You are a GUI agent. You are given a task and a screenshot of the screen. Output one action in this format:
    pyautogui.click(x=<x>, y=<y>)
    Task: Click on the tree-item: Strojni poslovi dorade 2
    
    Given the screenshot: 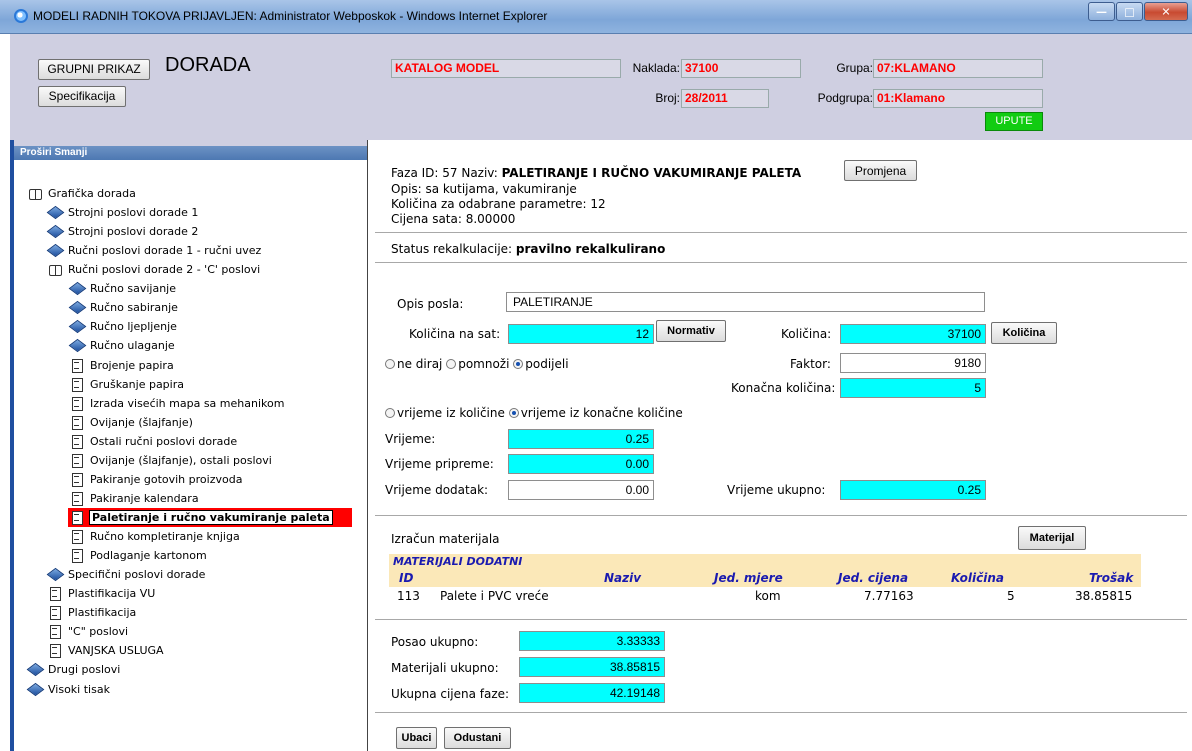 What is the action you would take?
    pyautogui.click(x=123, y=231)
    